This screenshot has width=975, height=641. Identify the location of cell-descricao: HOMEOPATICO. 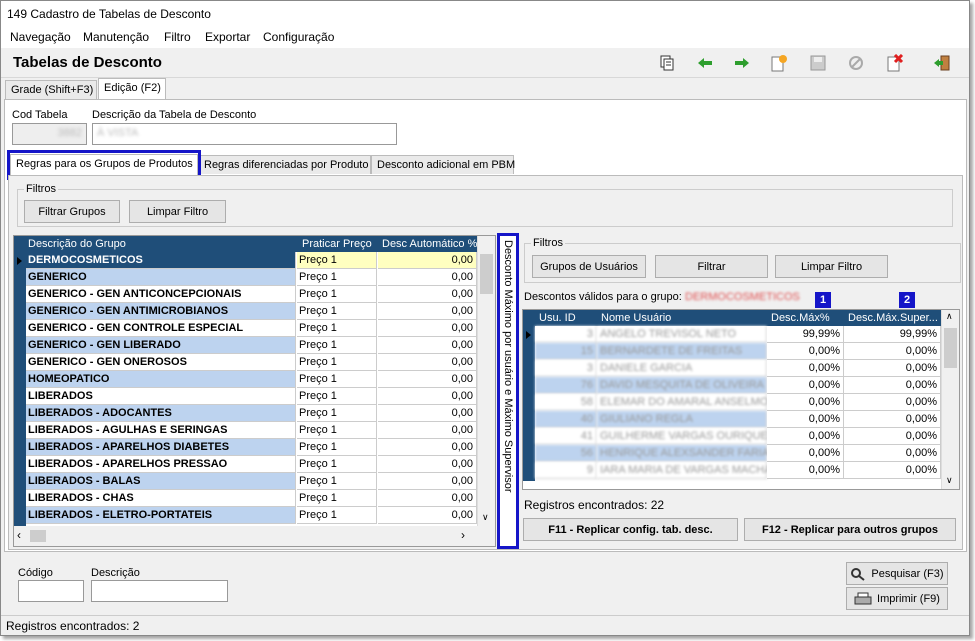
(161, 379).